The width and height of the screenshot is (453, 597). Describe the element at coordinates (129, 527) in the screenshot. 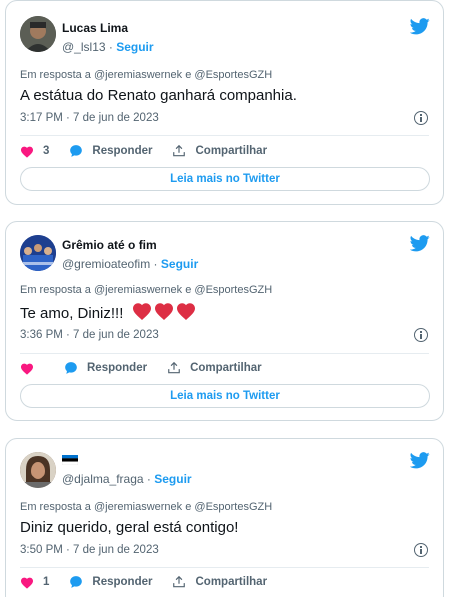

I see `tweet-text: Diniz querido, geral está contigo!` at that location.